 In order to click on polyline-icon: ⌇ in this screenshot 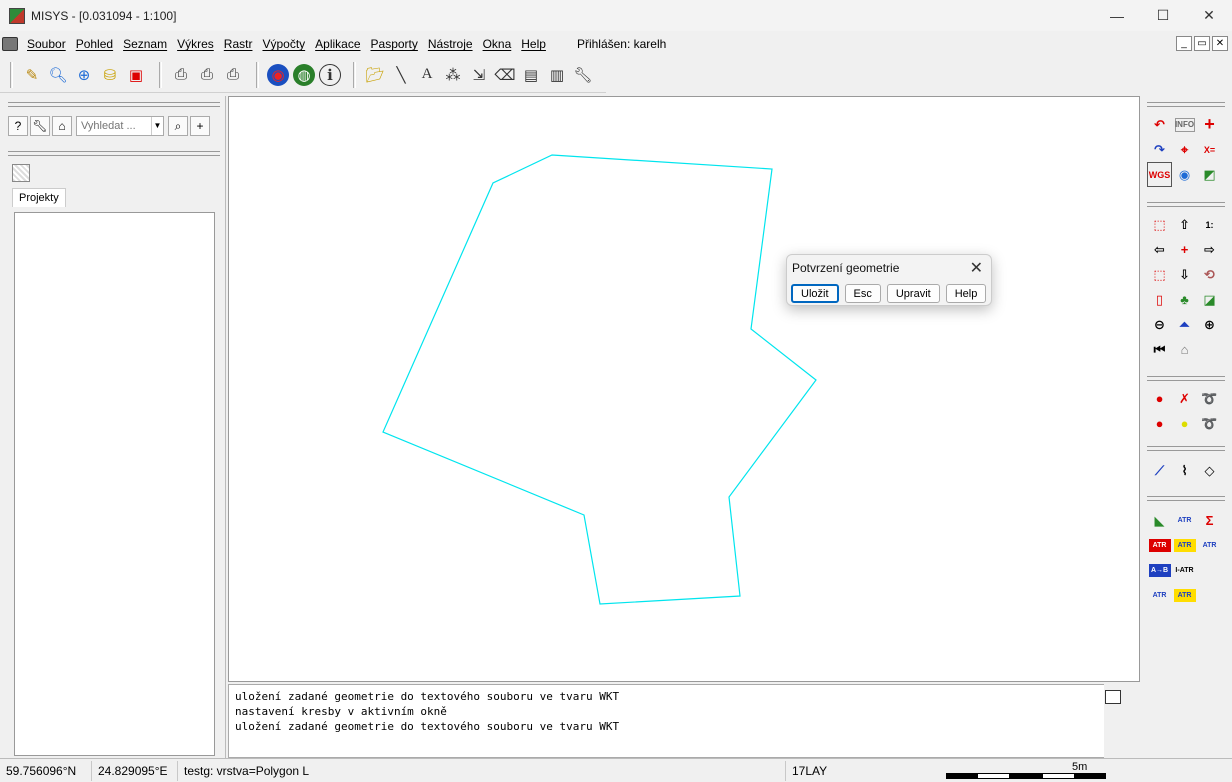, I will do `click(1184, 470)`.